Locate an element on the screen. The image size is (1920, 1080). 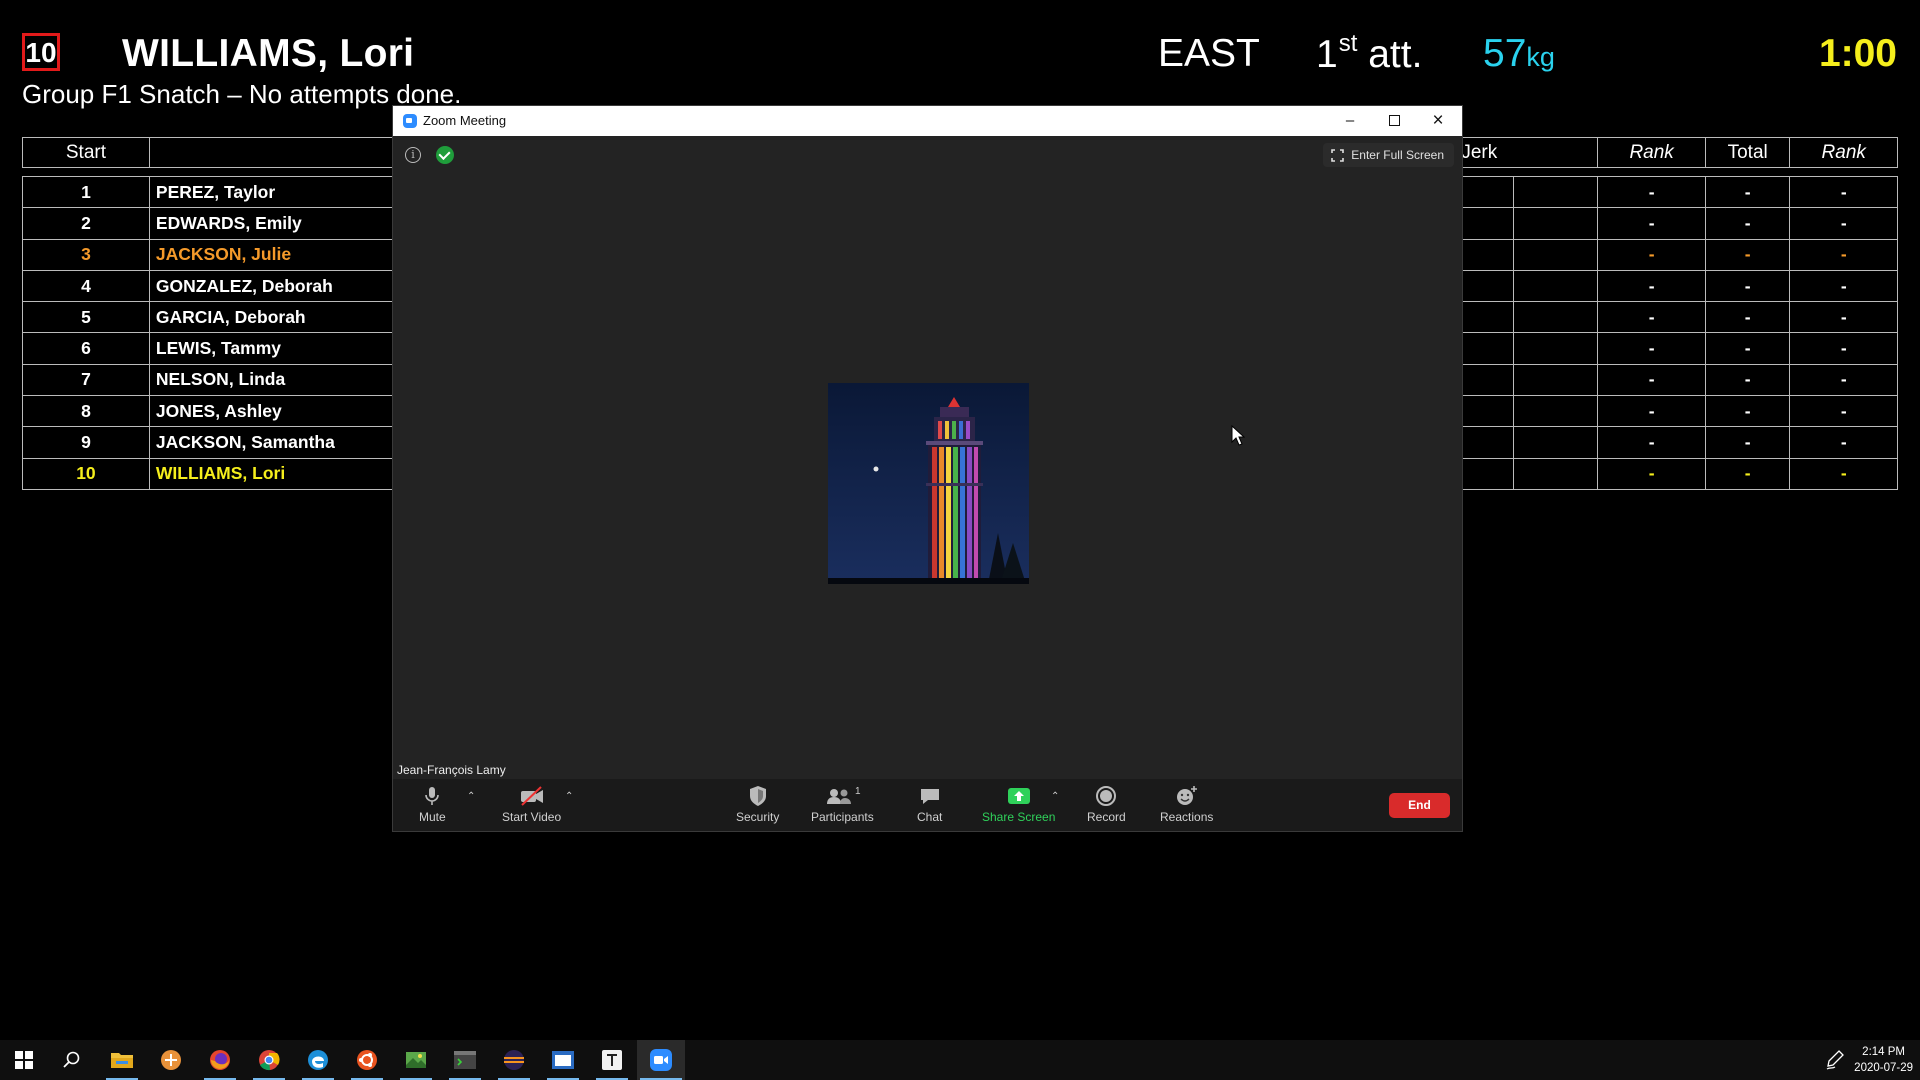
header-start: Start is located at coordinates (86, 152).